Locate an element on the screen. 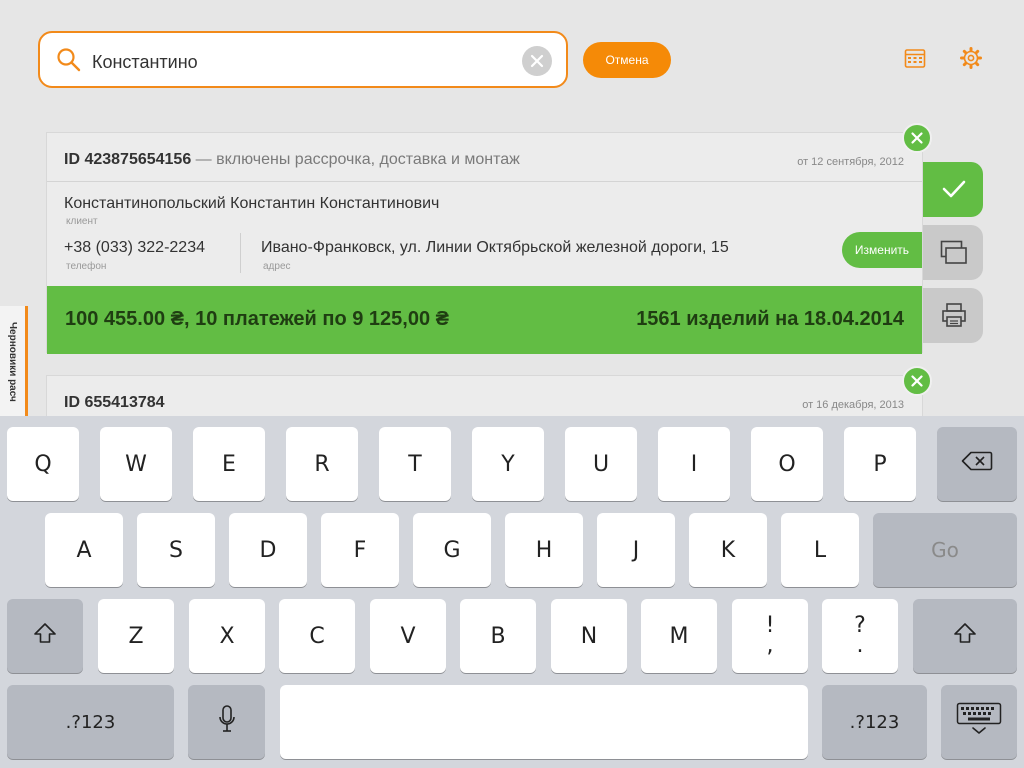 The image size is (1024, 768). key-j: J is located at coordinates (636, 550).